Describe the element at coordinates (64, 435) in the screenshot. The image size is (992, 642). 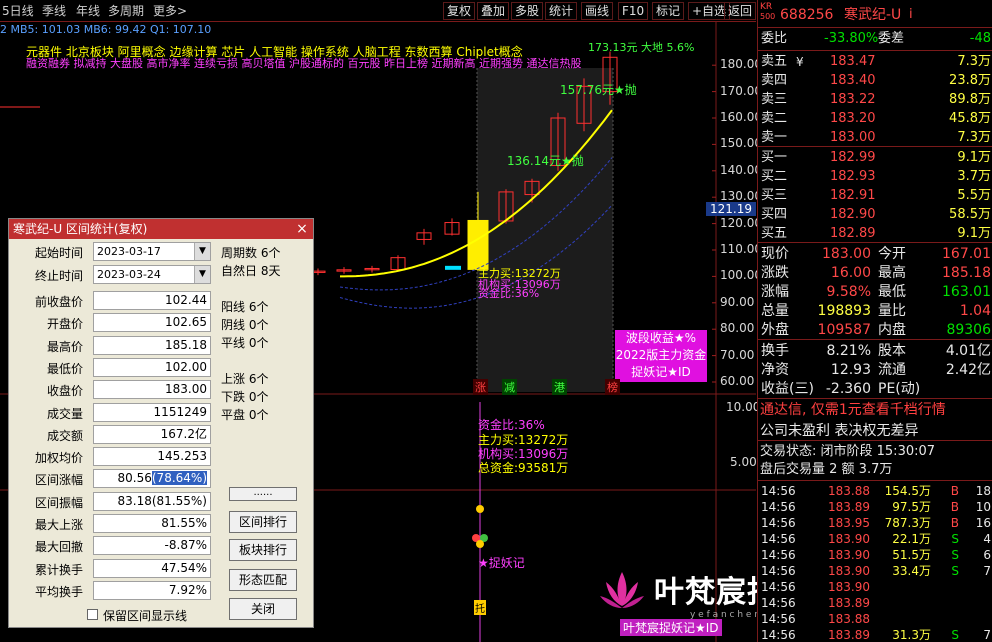
I see `stat-field-label: 成交额` at that location.